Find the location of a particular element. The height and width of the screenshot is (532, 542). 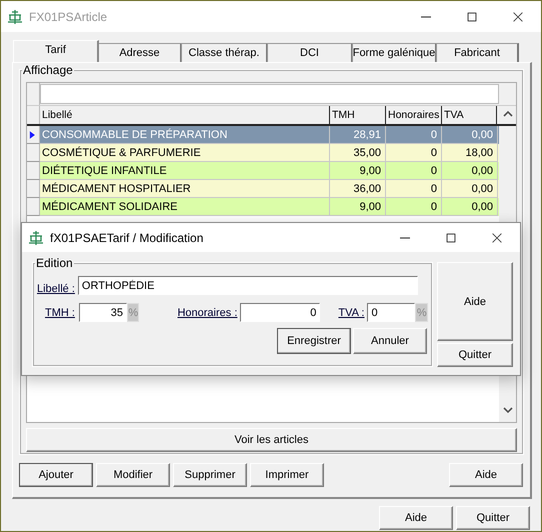

filter-field is located at coordinates (269, 94).